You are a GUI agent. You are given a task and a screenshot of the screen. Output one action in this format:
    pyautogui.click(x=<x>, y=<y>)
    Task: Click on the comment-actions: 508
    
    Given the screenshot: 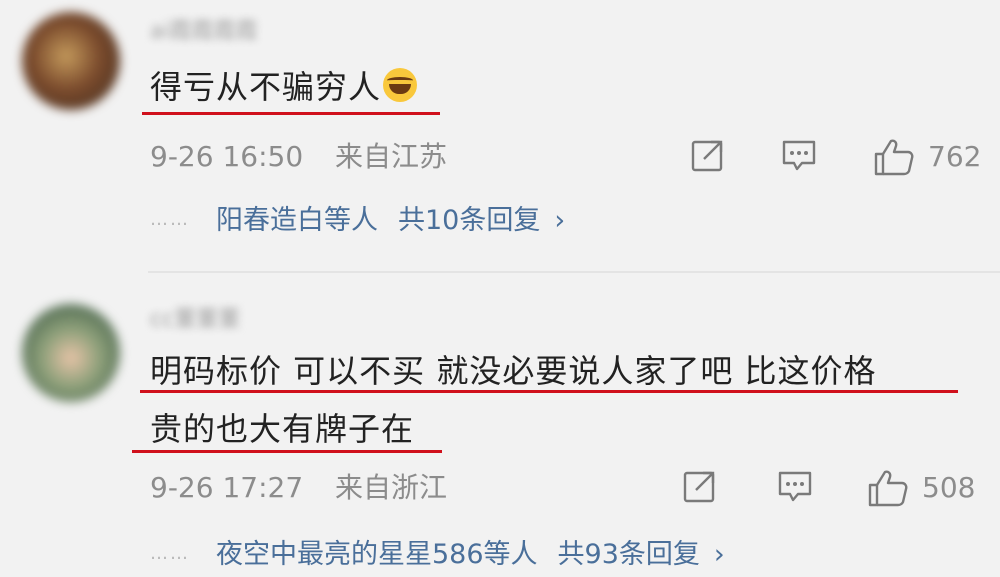 What is the action you would take?
    pyautogui.click(x=500, y=488)
    